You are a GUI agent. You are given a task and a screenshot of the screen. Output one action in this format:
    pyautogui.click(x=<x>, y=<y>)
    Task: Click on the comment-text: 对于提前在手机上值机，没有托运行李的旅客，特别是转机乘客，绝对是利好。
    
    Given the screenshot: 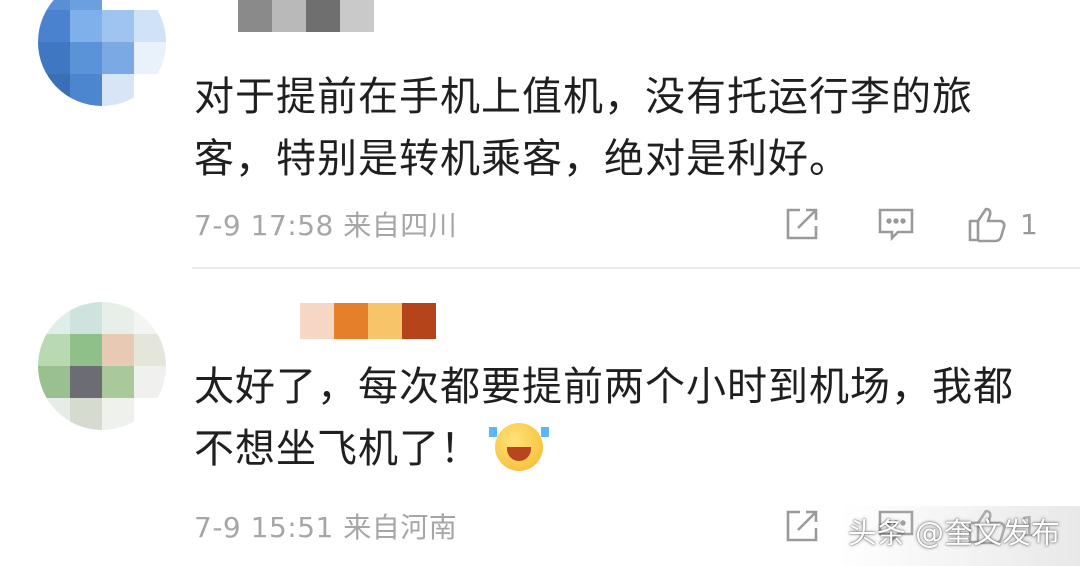 What is the action you would take?
    pyautogui.click(x=583, y=128)
    